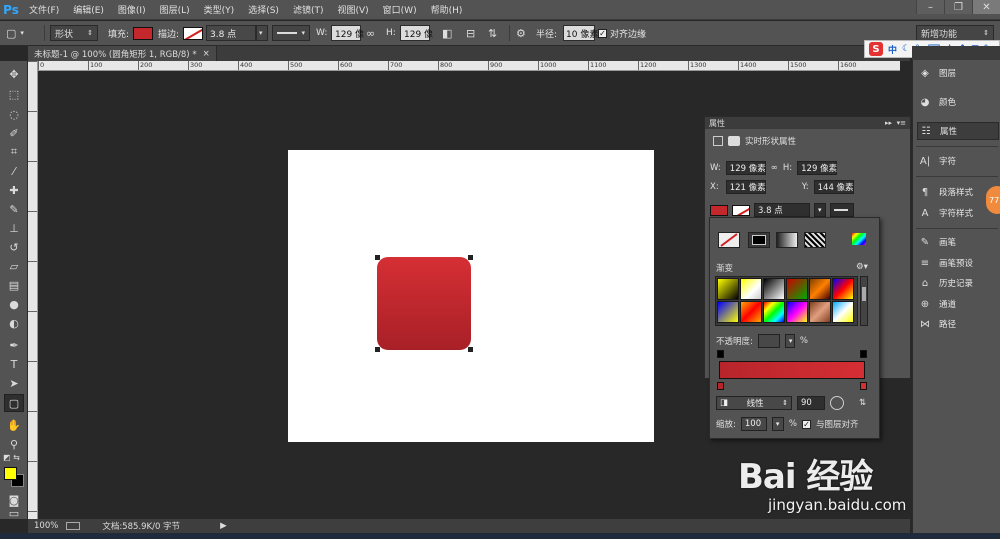  Describe the element at coordinates (602, 33) in the screenshot. I see `align-edges-checkbox: ✓` at that location.